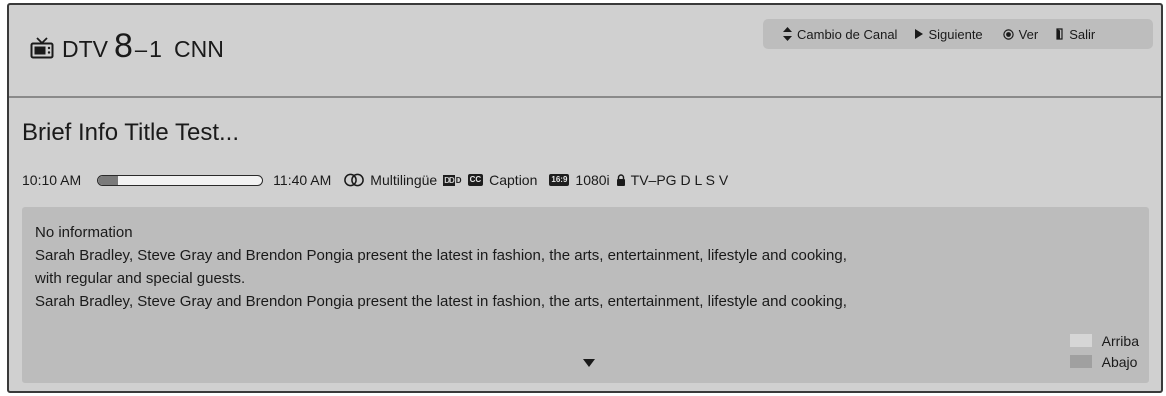 Image resolution: width=1166 pixels, height=396 pixels. Describe the element at coordinates (155, 49) in the screenshot. I see `channel-minor-number: 1` at that location.